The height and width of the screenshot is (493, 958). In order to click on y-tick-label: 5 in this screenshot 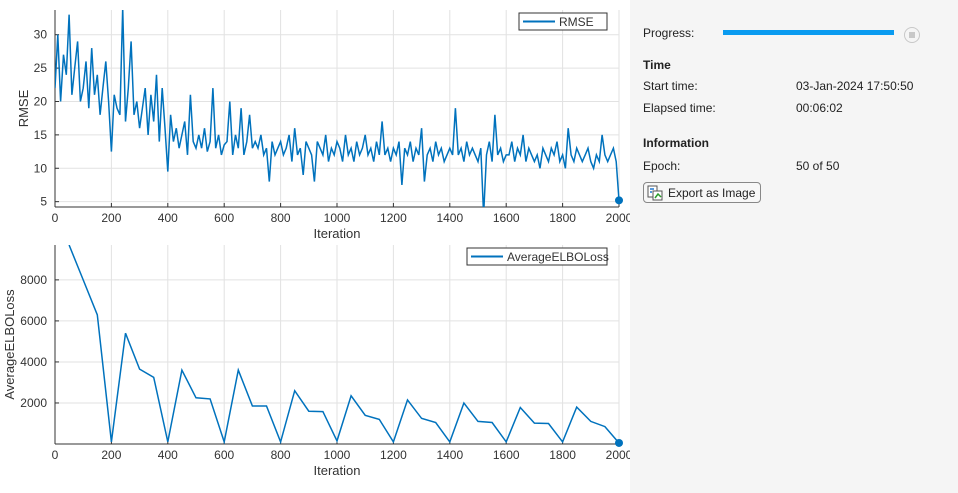, I will do `click(43, 202)`.